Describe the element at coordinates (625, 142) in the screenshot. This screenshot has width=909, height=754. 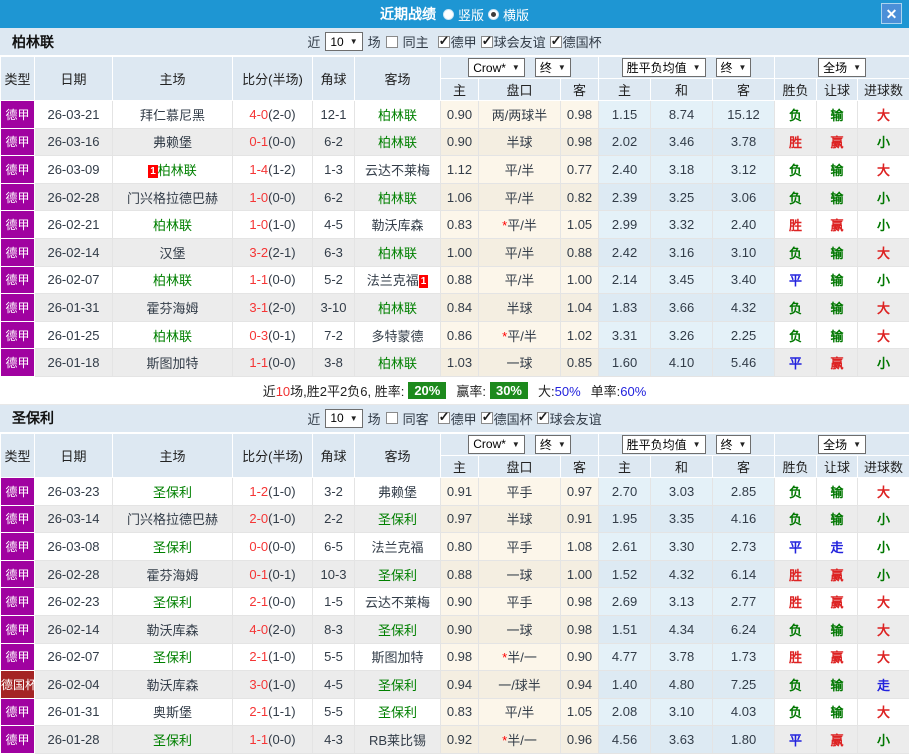
I see `cell-avg-home: 2.02` at that location.